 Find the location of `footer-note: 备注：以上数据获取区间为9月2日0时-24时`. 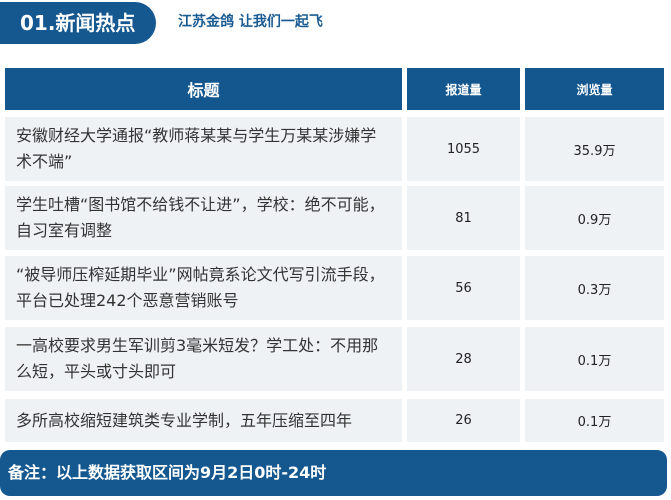

footer-note: 备注：以上数据获取区间为9月2日0时-24时 is located at coordinates (333, 473).